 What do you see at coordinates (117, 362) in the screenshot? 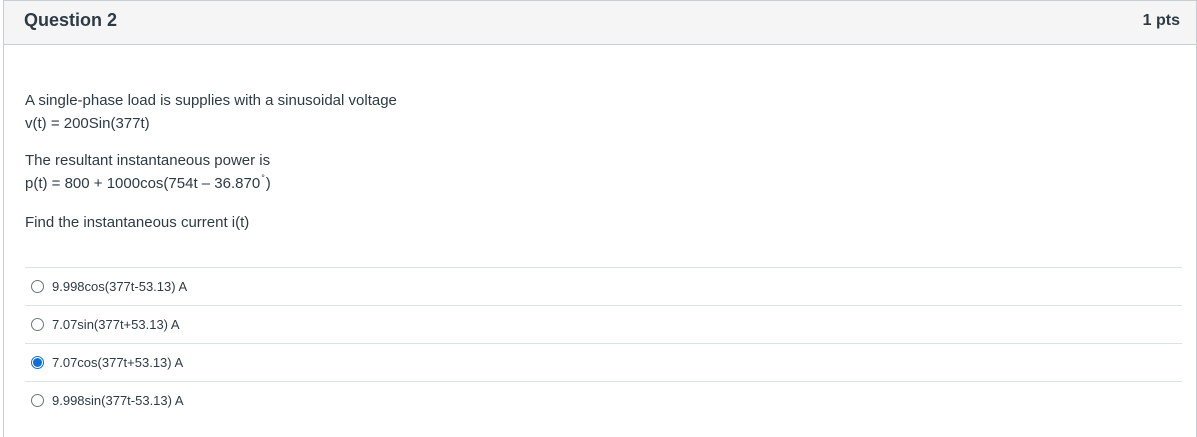
I see `answer-label: 7.07cos(377t+53.13) A` at bounding box center [117, 362].